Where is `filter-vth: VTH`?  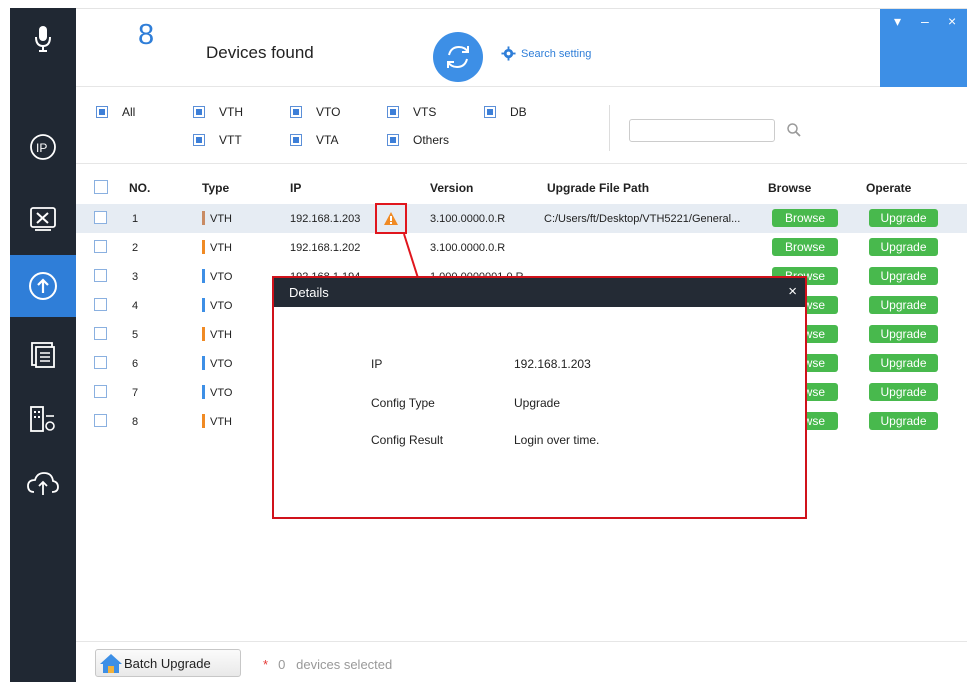 filter-vth: VTH is located at coordinates (218, 112).